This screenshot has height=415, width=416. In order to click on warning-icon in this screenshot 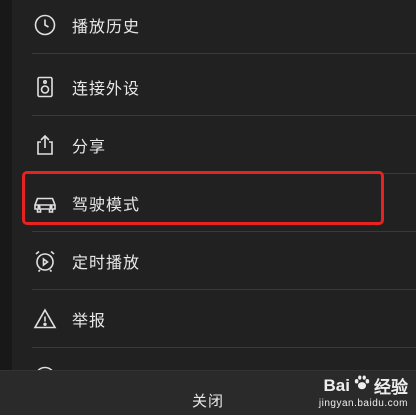, I will do `click(45, 319)`.